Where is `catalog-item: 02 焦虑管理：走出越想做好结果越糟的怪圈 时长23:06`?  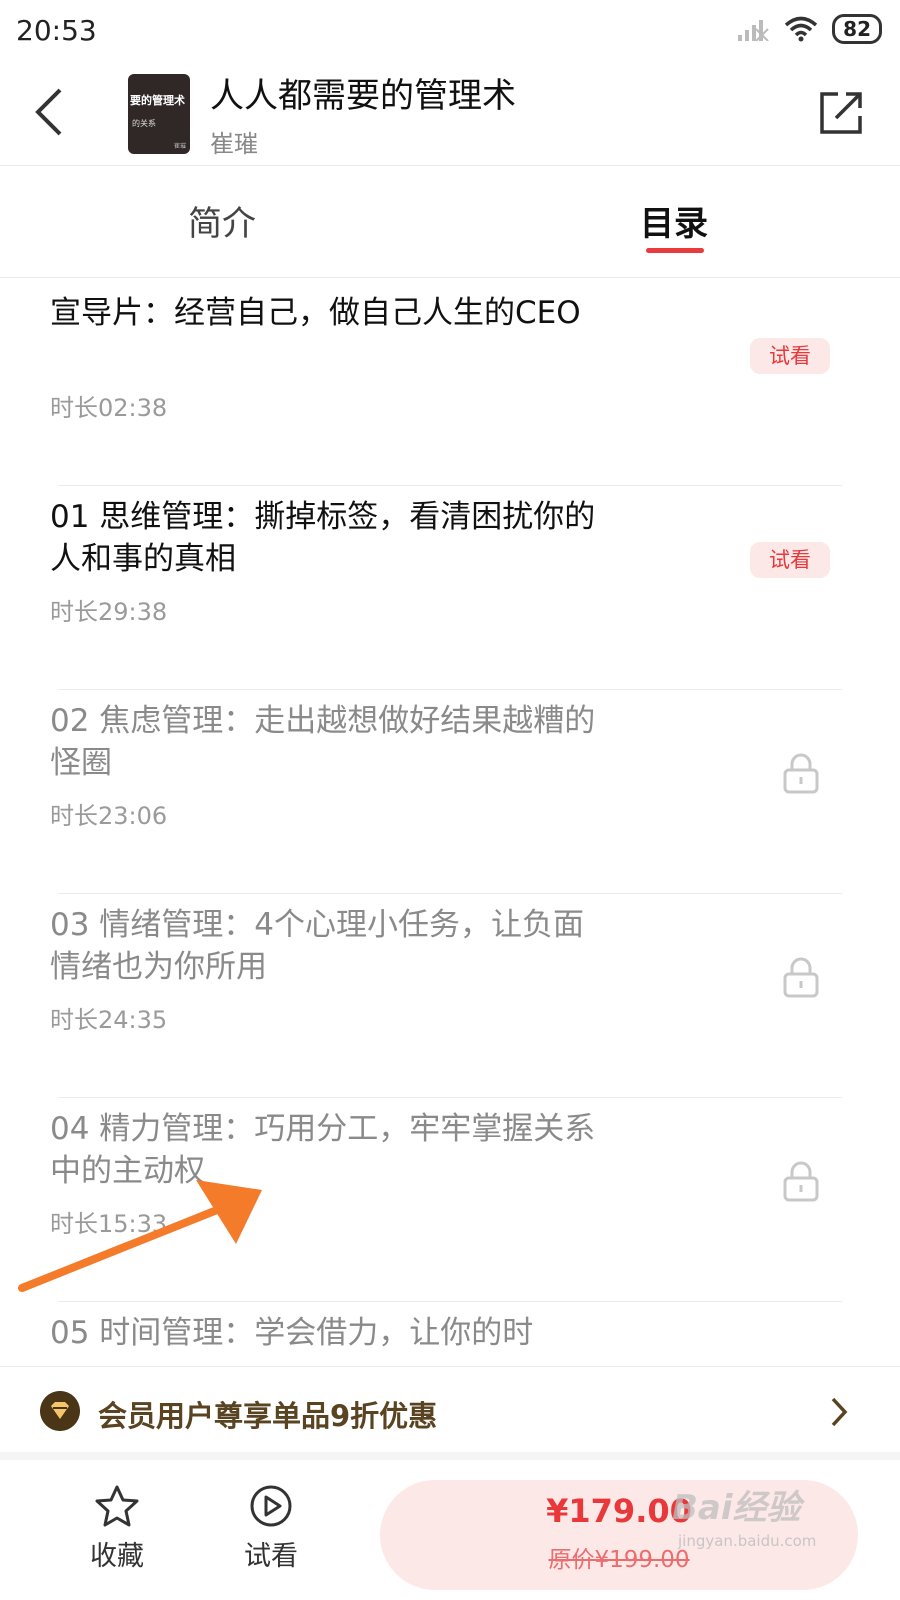 catalog-item: 02 焦虑管理：走出越想做好结果越糟的怪圈 时长23:06 is located at coordinates (450, 790).